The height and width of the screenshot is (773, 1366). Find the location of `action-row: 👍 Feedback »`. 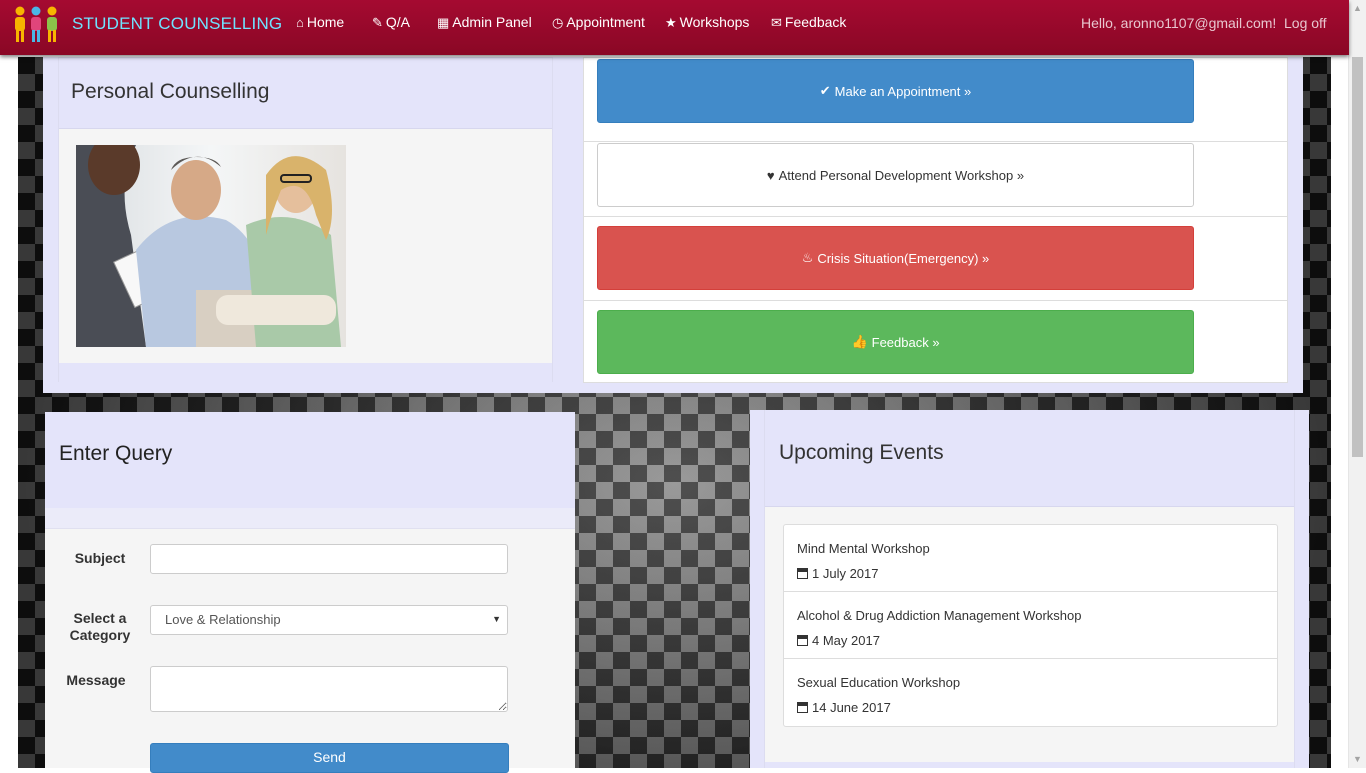

action-row: 👍 Feedback » is located at coordinates (935, 343).